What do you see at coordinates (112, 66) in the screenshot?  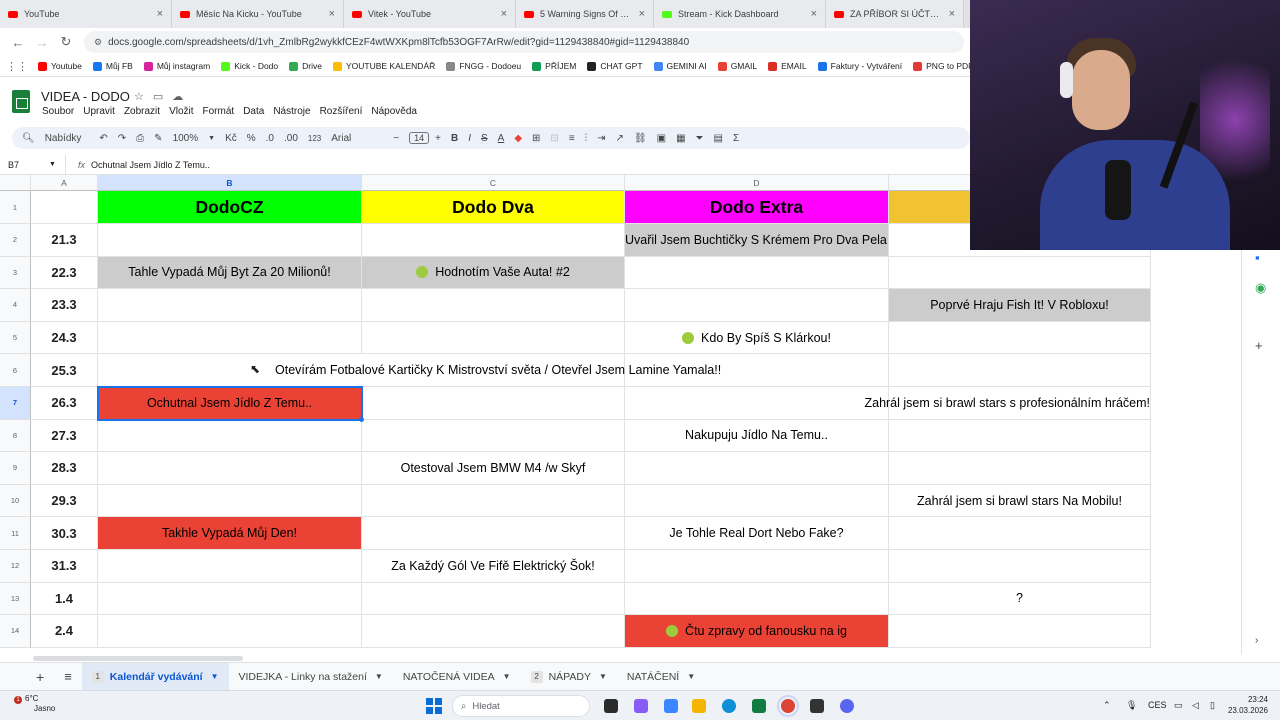 I see `bookmark: Můj FB` at bounding box center [112, 66].